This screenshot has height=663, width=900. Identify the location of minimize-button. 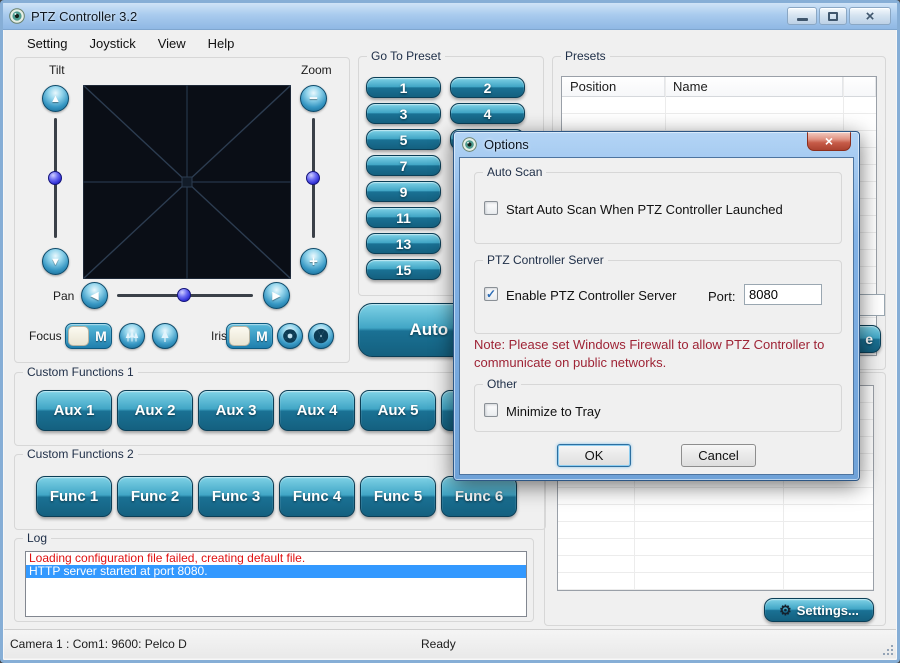
(802, 16).